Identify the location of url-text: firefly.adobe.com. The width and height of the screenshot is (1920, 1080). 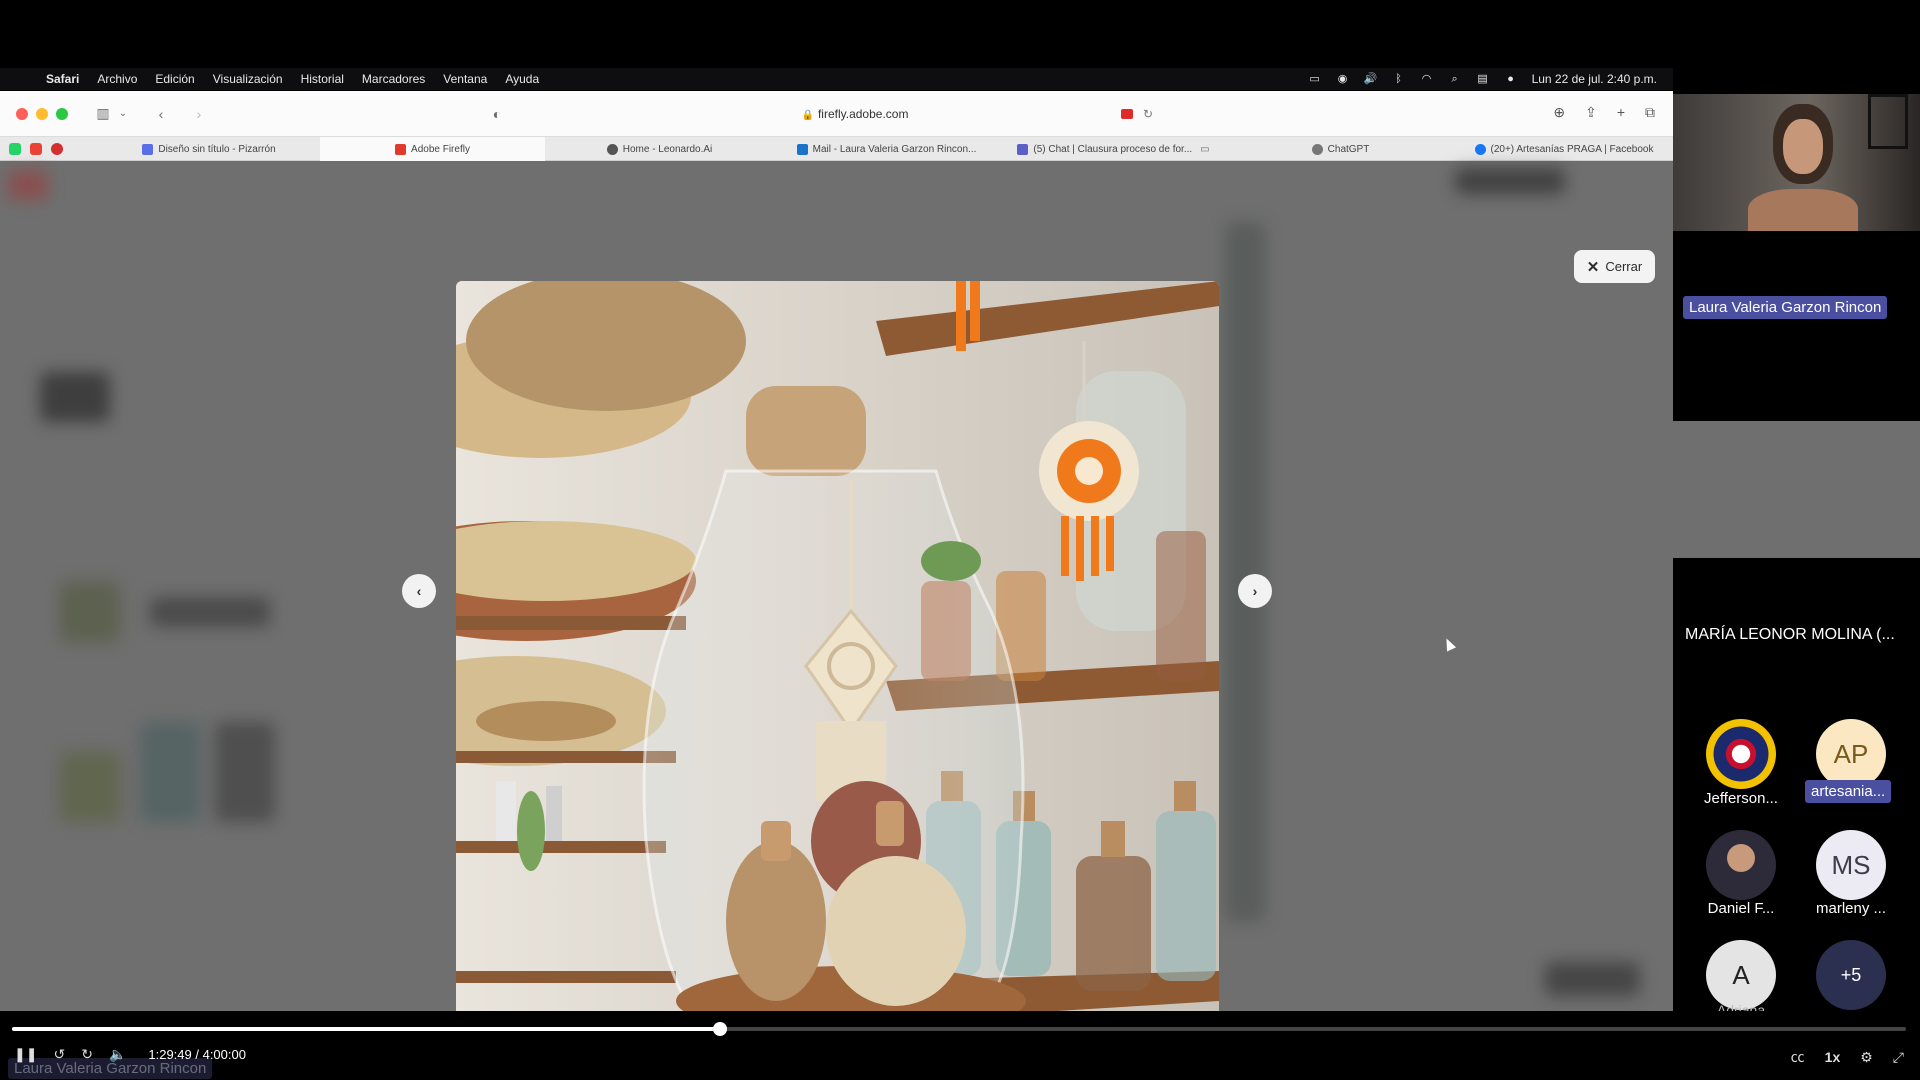
(863, 114).